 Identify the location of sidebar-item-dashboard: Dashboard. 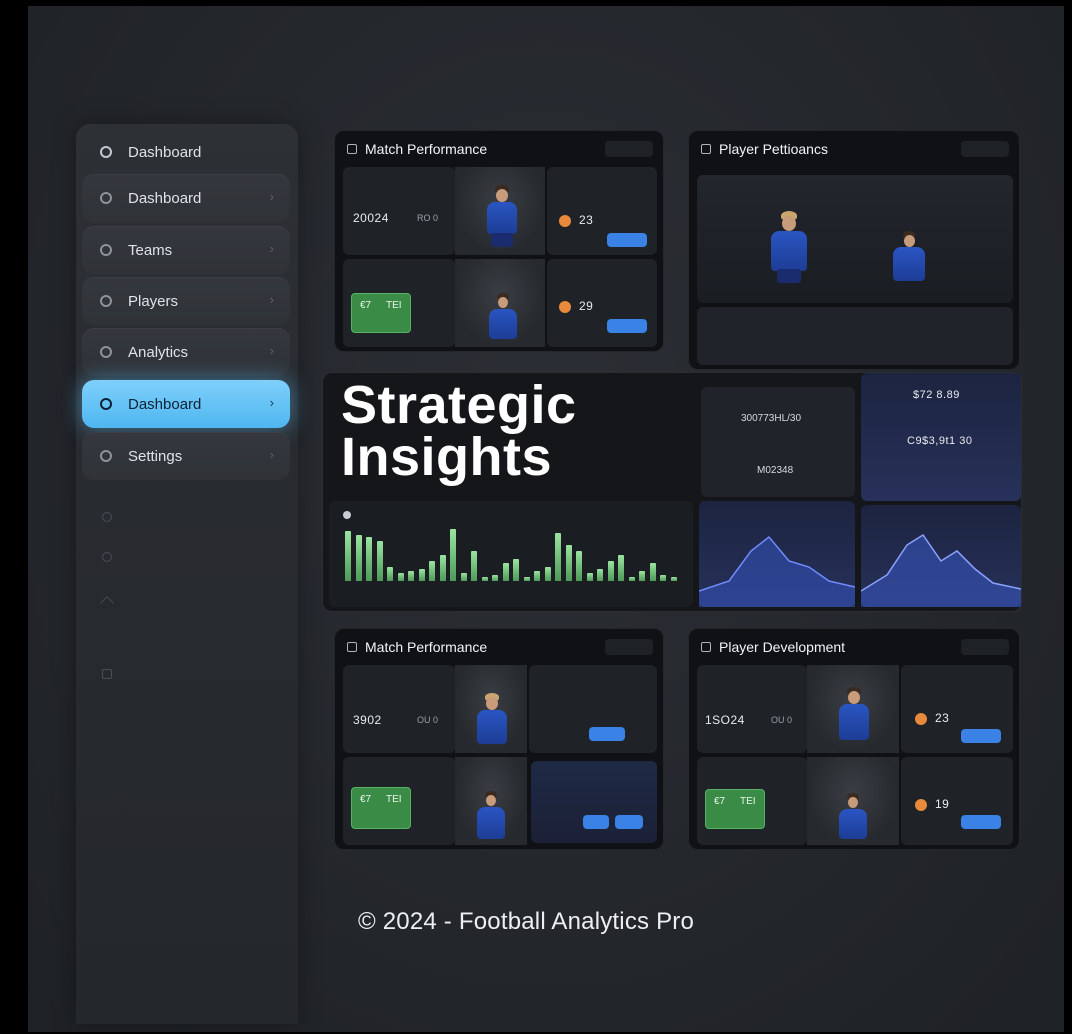
(186, 152).